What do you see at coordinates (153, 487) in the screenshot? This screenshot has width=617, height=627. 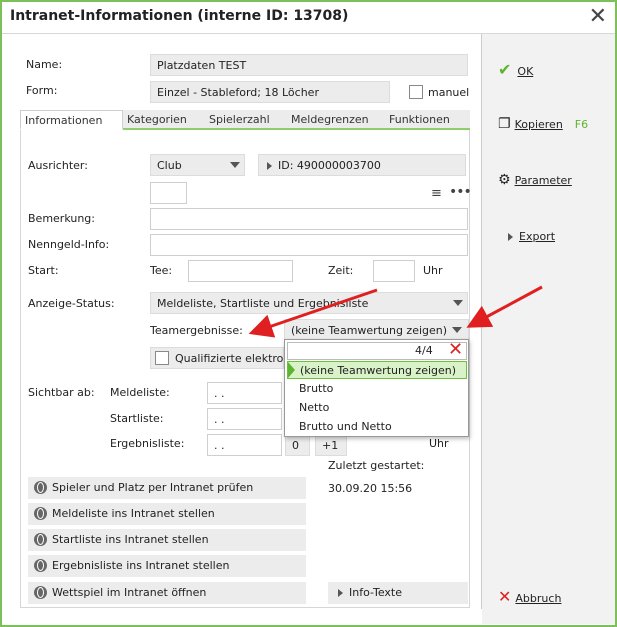 I see `action-pruefen-label: Spieler und Platz per Intranet prüfen` at bounding box center [153, 487].